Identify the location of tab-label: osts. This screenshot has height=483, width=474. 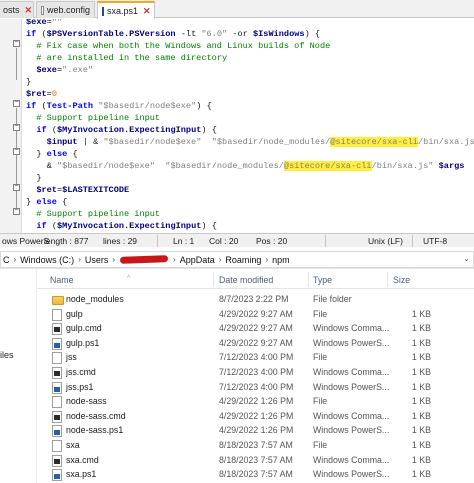
(11, 10).